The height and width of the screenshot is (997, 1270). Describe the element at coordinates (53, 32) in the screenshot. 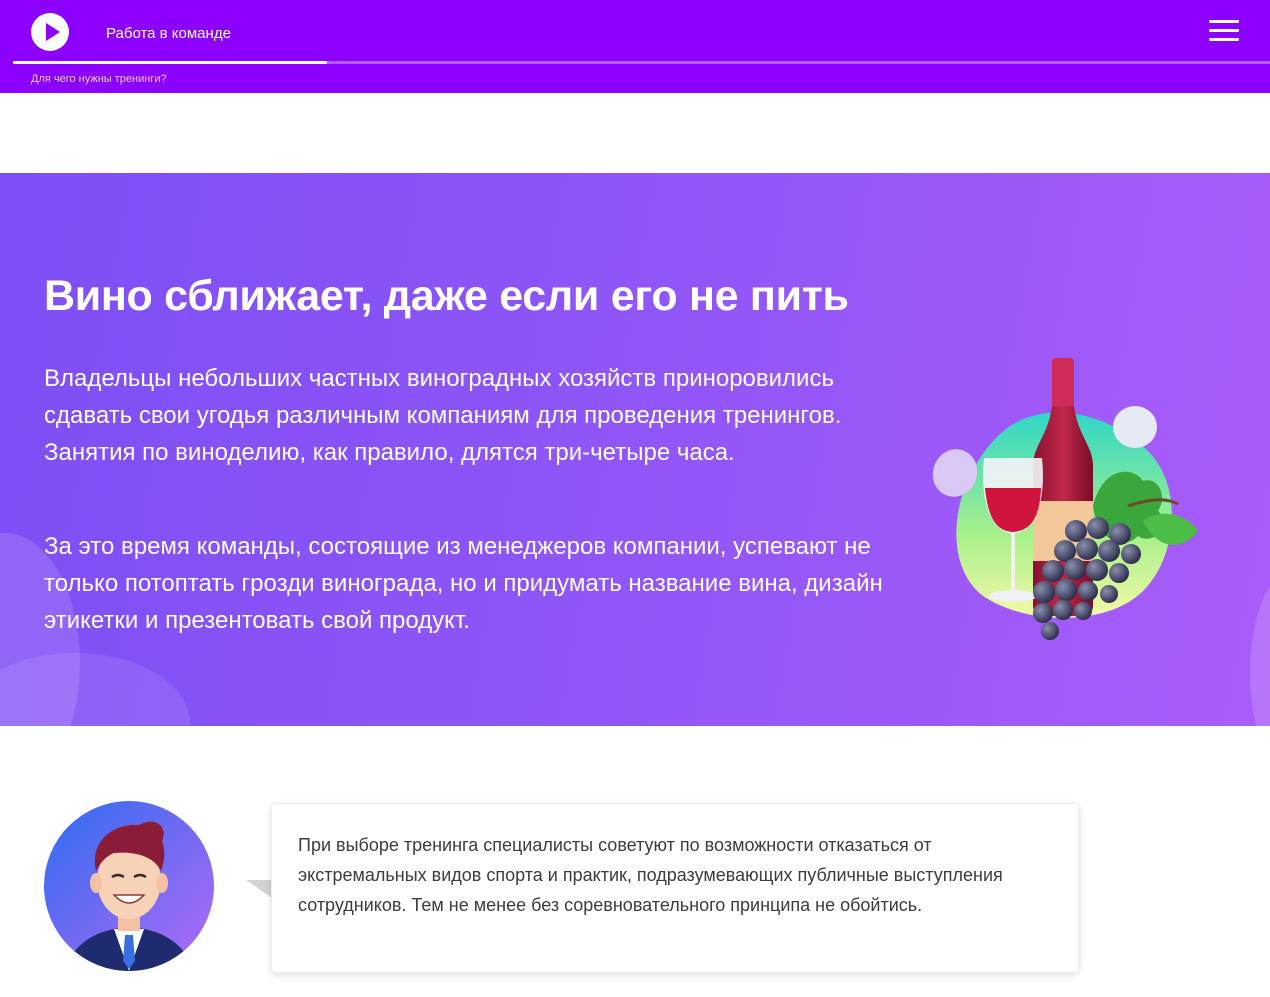

I see `play-icon` at that location.